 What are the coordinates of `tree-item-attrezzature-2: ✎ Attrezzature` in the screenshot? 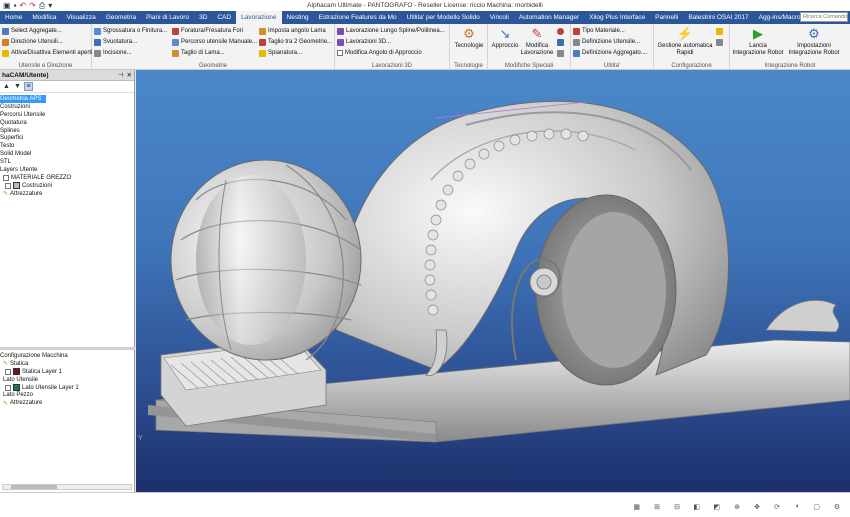 It's located at (67, 403).